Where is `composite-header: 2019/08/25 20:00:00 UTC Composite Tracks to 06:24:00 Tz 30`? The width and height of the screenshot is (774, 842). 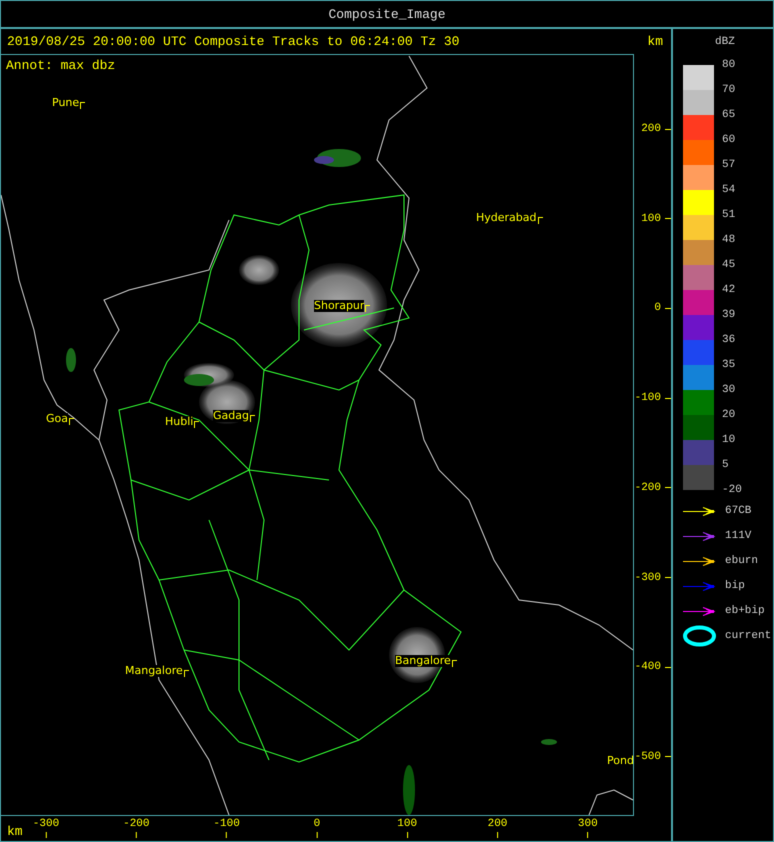
composite-header: 2019/08/25 20:00:00 UTC Composite Tracks to 06:24:00 Tz 30 is located at coordinates (233, 41).